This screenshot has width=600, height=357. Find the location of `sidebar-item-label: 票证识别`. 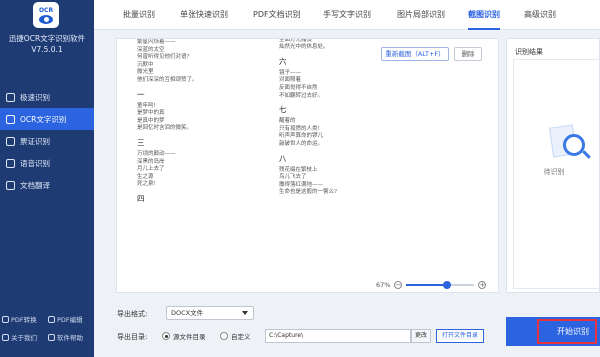

sidebar-item-label: 票证识别 is located at coordinates (35, 141).